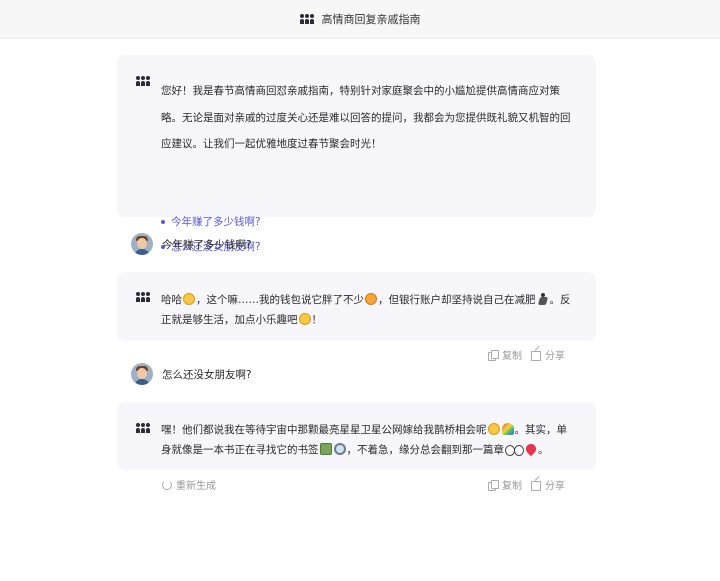  Describe the element at coordinates (531, 449) in the screenshot. I see `heart-emoji` at that location.